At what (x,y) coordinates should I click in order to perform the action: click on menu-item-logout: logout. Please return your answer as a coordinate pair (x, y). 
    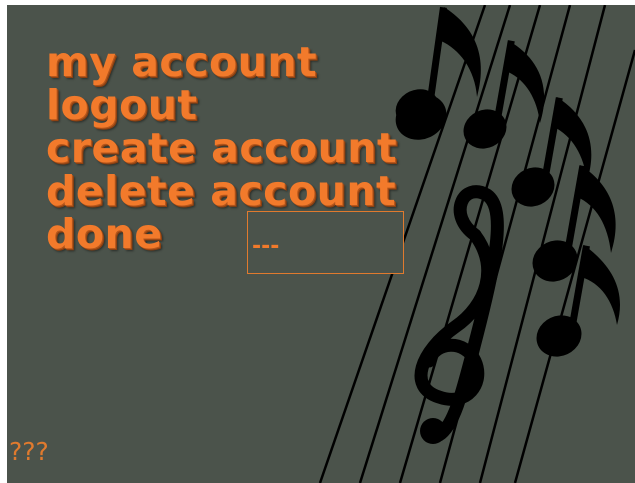
    Looking at the image, I should click on (221, 105).